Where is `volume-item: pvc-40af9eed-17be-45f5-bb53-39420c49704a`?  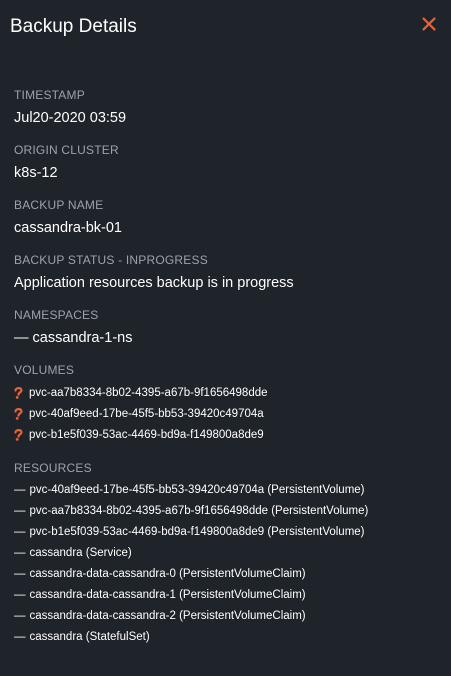
volume-item: pvc-40af9eed-17be-45f5-bb53-39420c49704a is located at coordinates (227, 413).